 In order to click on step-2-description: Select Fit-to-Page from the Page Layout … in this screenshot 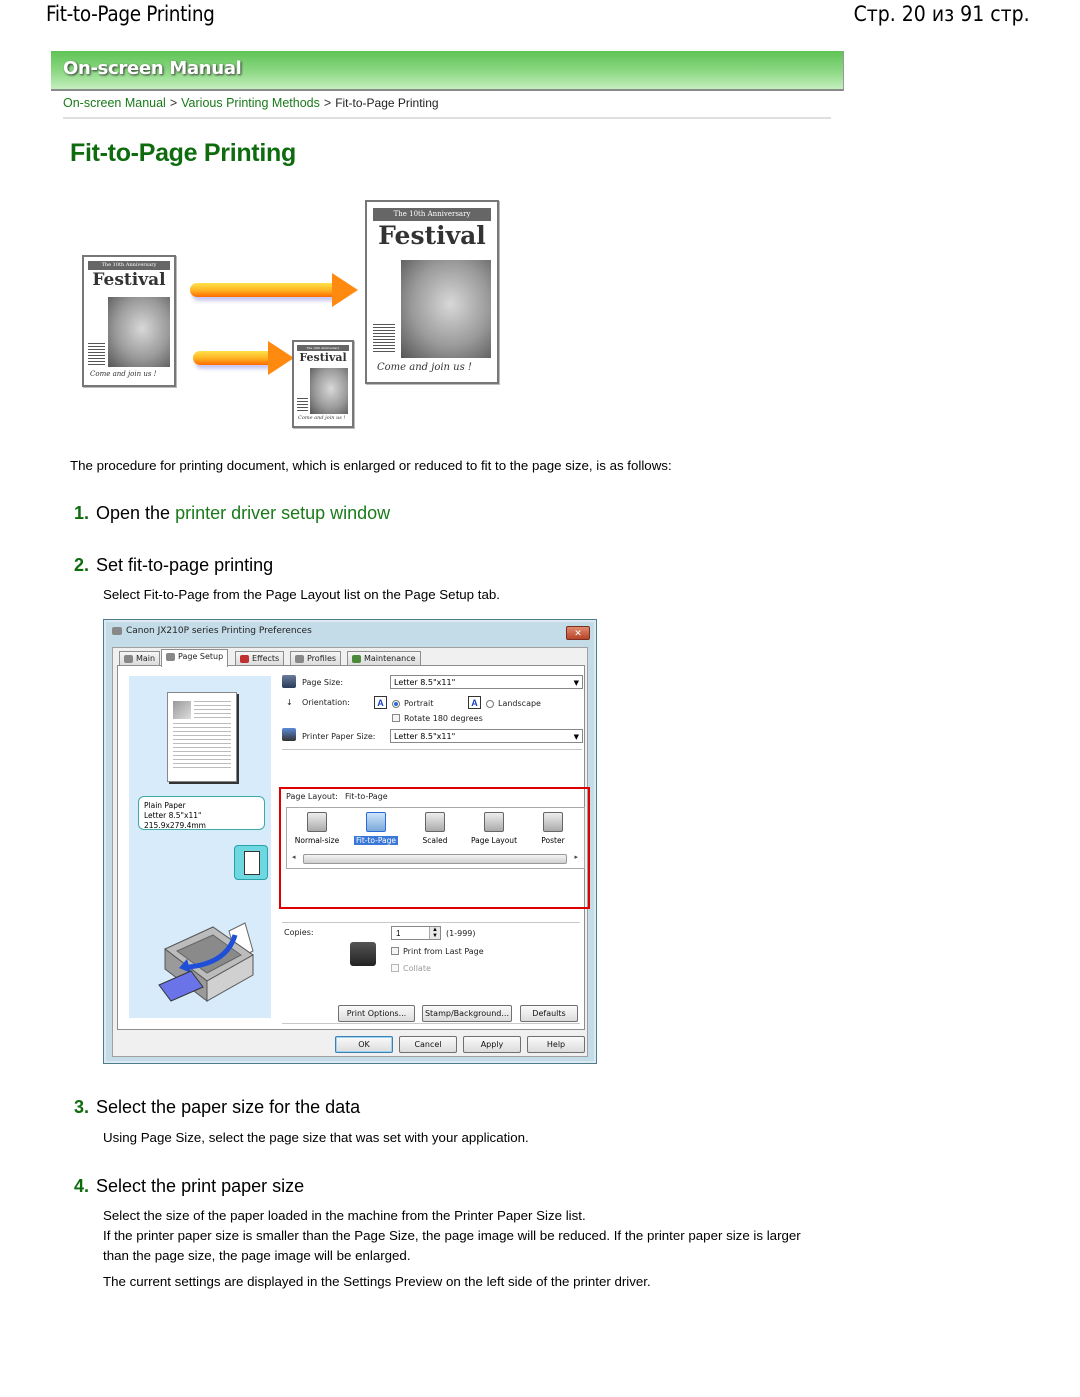, I will do `click(301, 594)`.